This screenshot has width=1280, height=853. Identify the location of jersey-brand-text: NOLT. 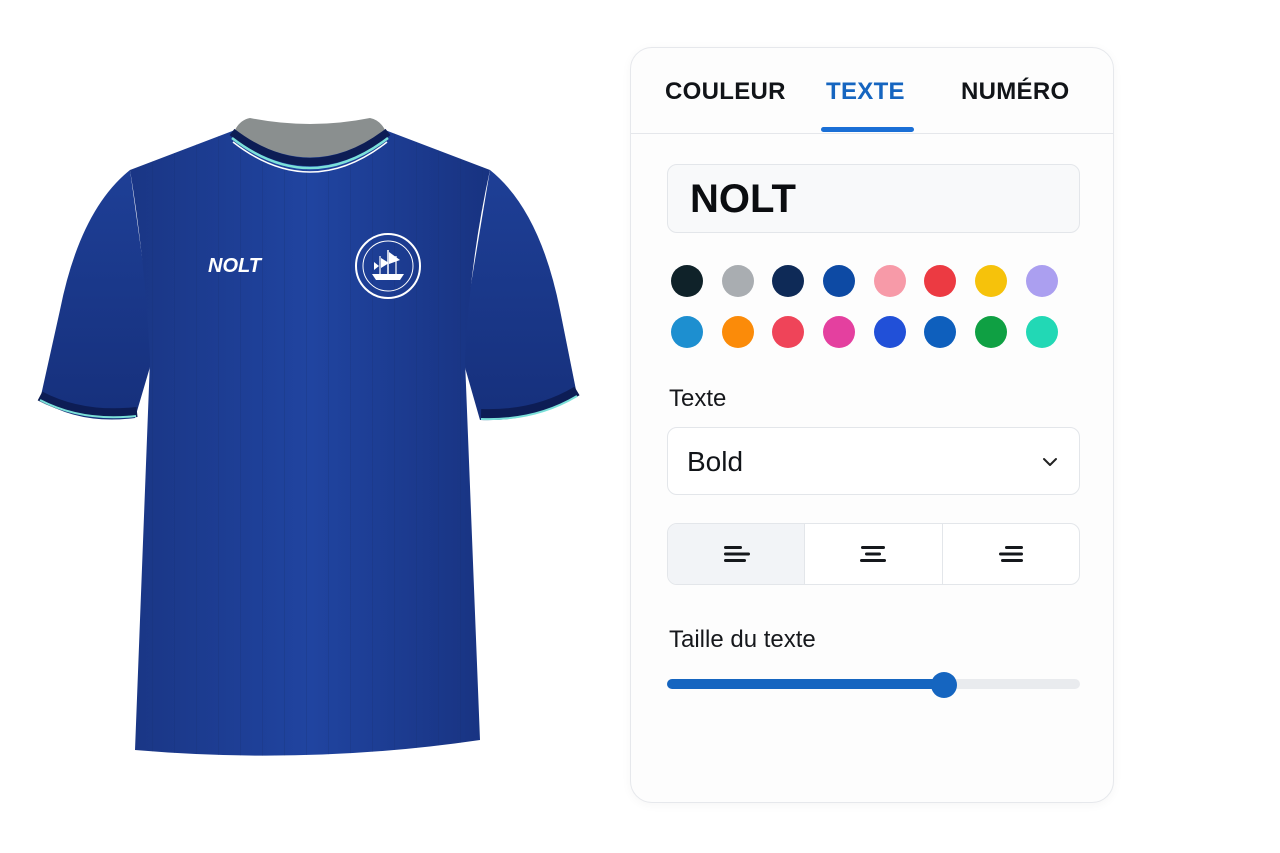
(235, 266).